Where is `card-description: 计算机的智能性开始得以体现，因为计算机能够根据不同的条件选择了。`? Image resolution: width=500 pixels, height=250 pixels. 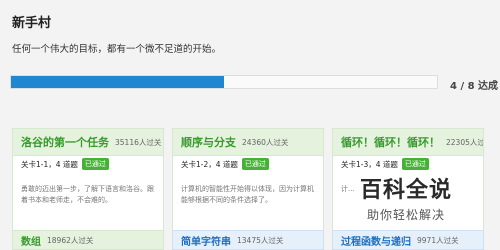
card-description: 计算机的智能性开始得以体现，因为计算机能够根据不同的条件选择了。 is located at coordinates (247, 194).